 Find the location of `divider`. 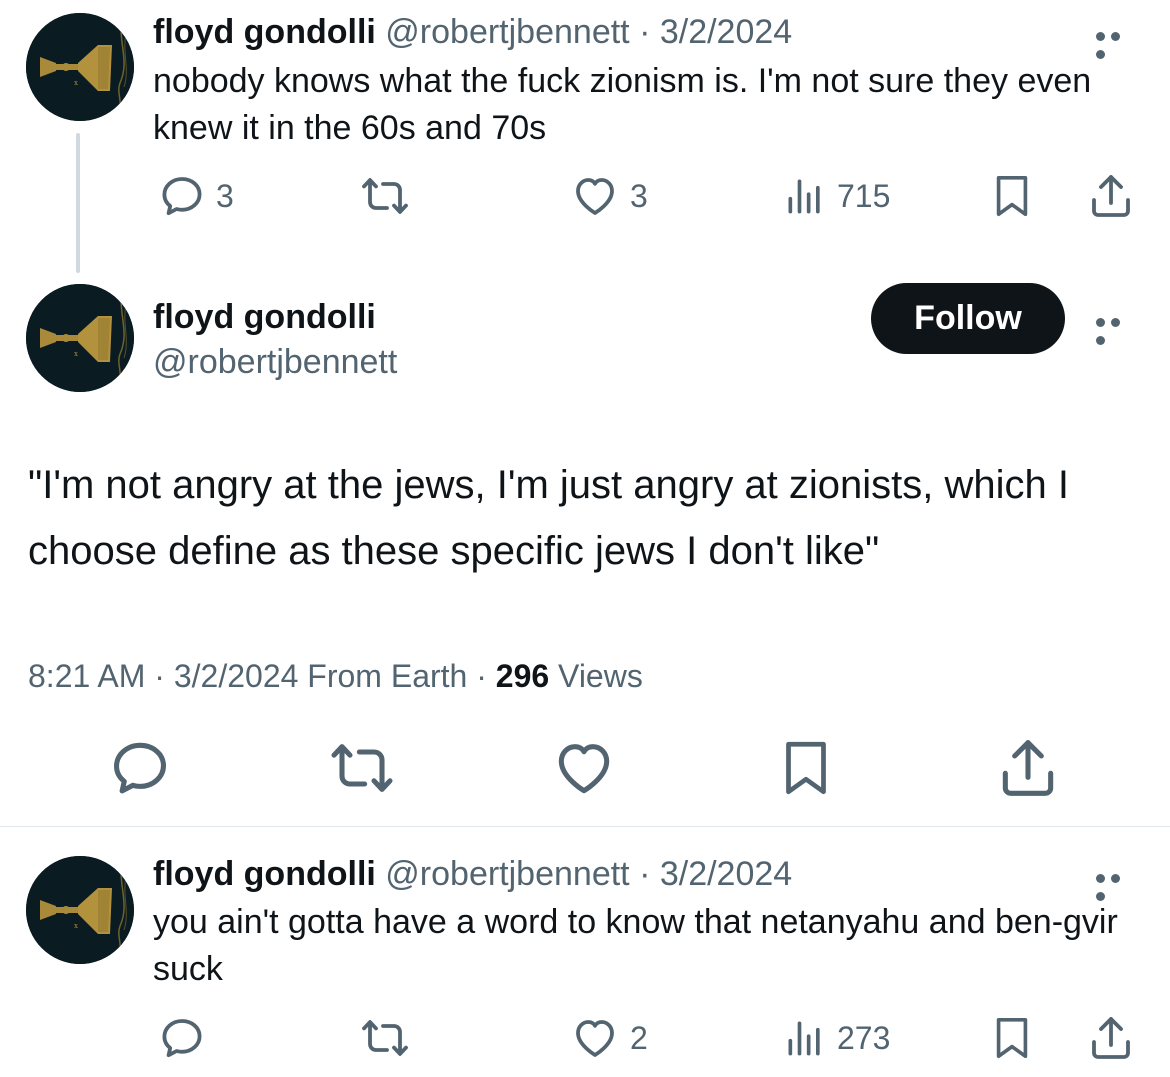

divider is located at coordinates (585, 826).